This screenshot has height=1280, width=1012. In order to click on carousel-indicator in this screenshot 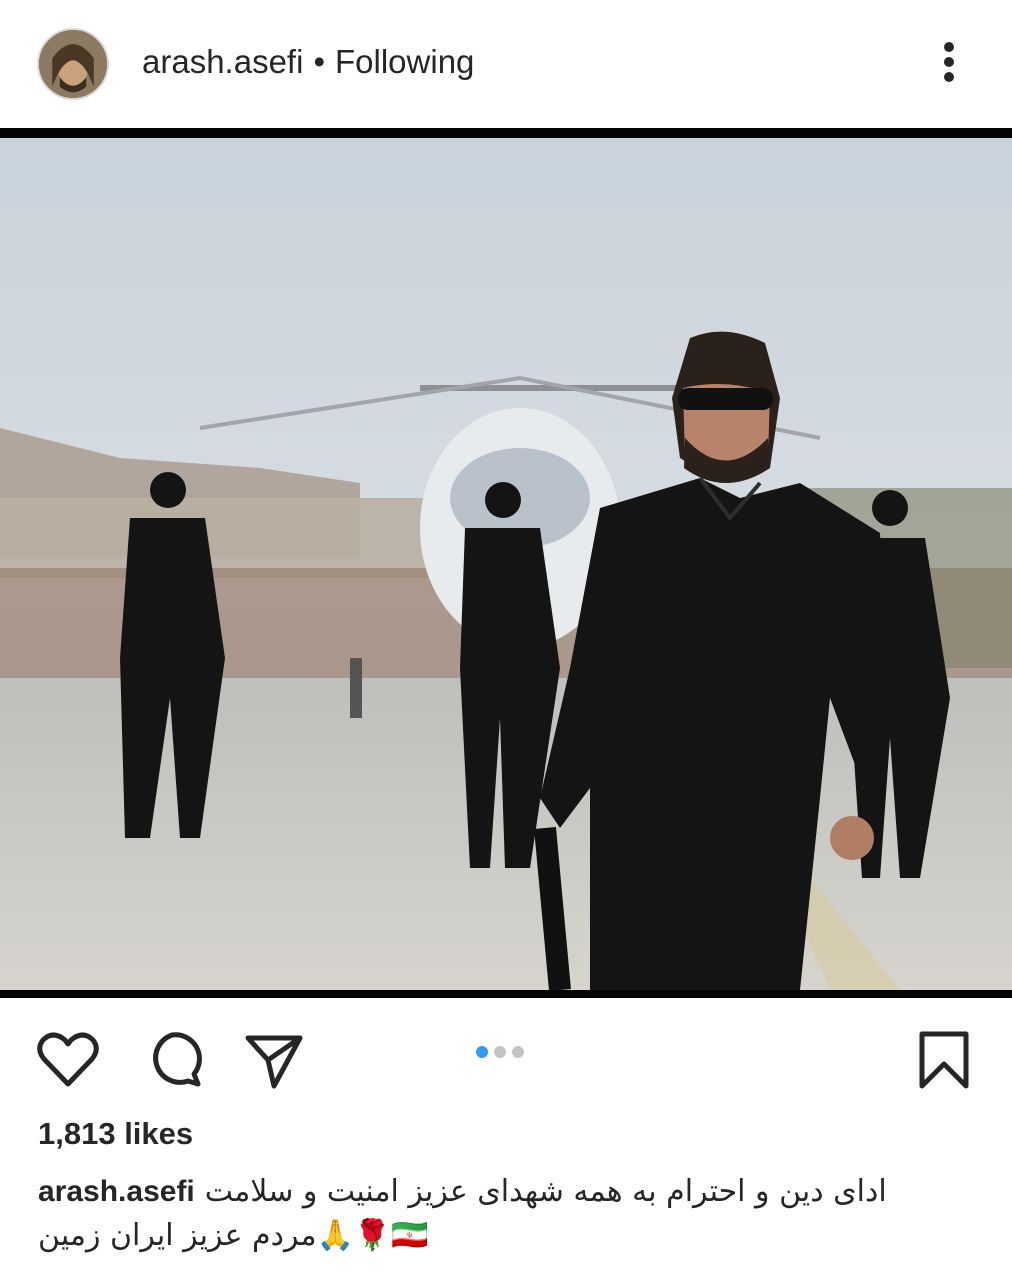, I will do `click(503, 1052)`.